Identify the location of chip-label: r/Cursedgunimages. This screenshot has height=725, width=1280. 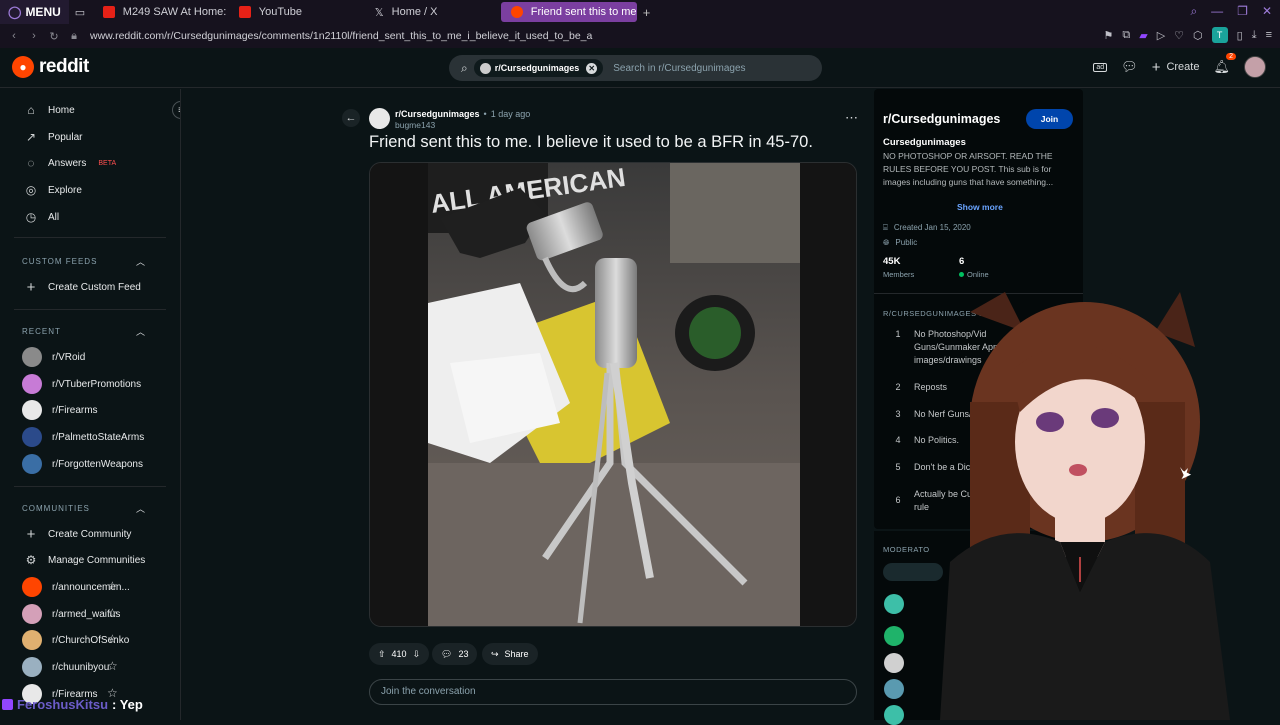
(537, 68).